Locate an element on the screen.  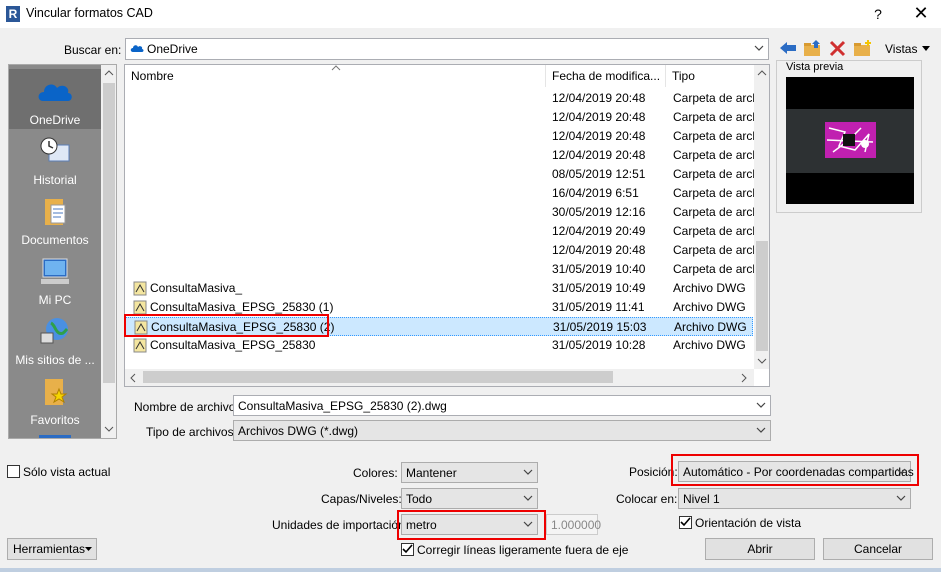
filename-combo: ConsultaMasiva_EPSG_25830 (2).dwg is located at coordinates (502, 405).